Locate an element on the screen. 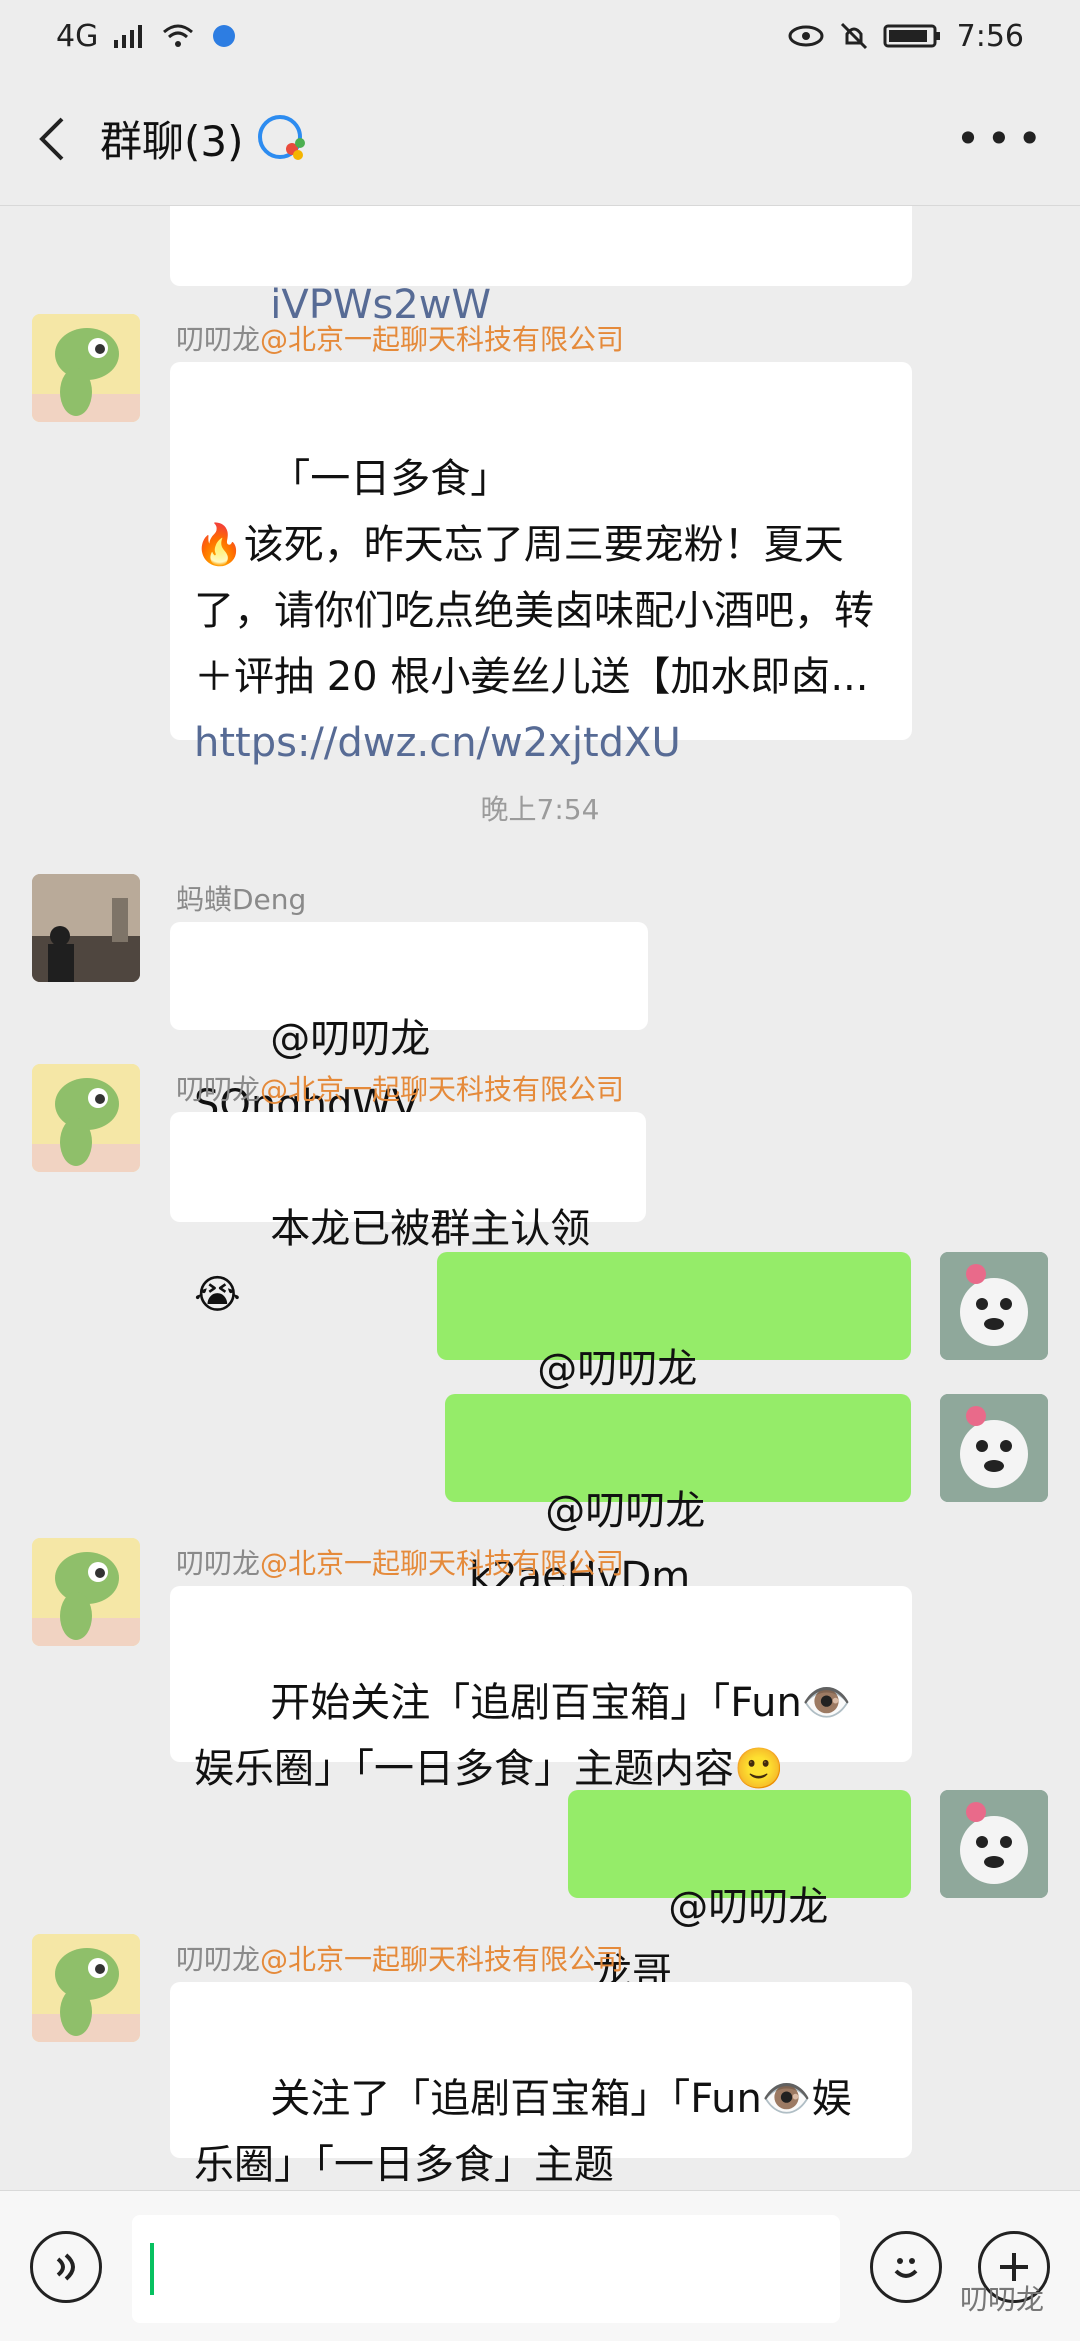 This screenshot has height=2341, width=1080. mute-bell-icon is located at coordinates (853, 36).